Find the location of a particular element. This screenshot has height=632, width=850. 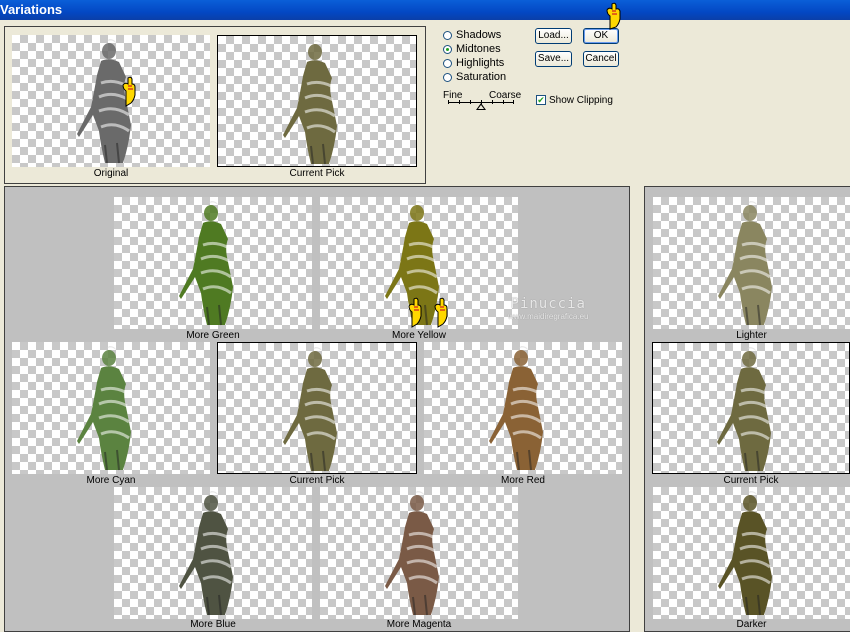

more-blue-thumbnail is located at coordinates (213, 553).